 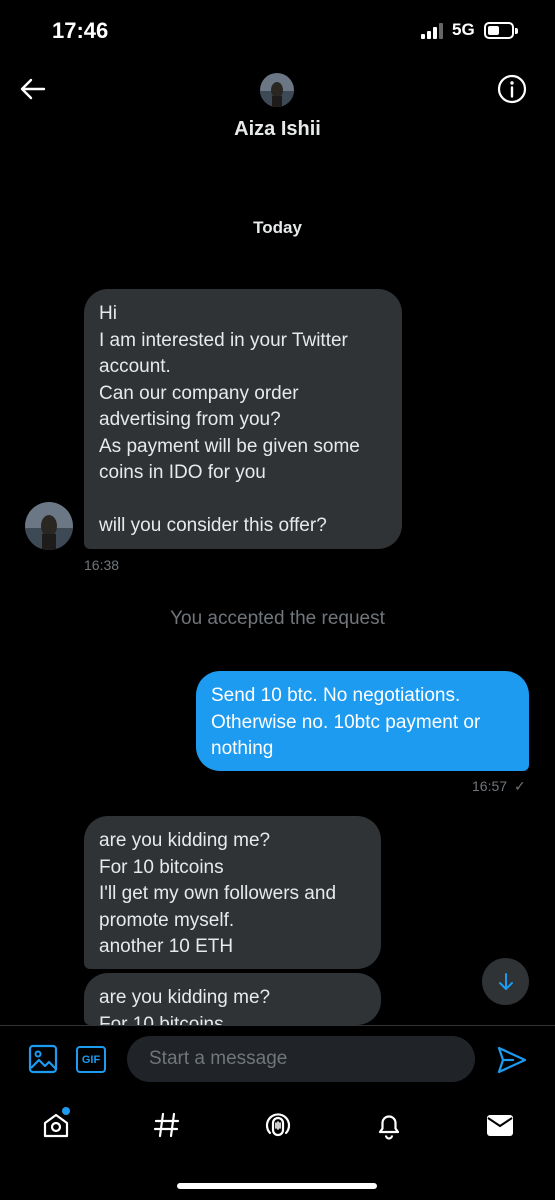 What do you see at coordinates (66, 1111) in the screenshot?
I see `notification-dot` at bounding box center [66, 1111].